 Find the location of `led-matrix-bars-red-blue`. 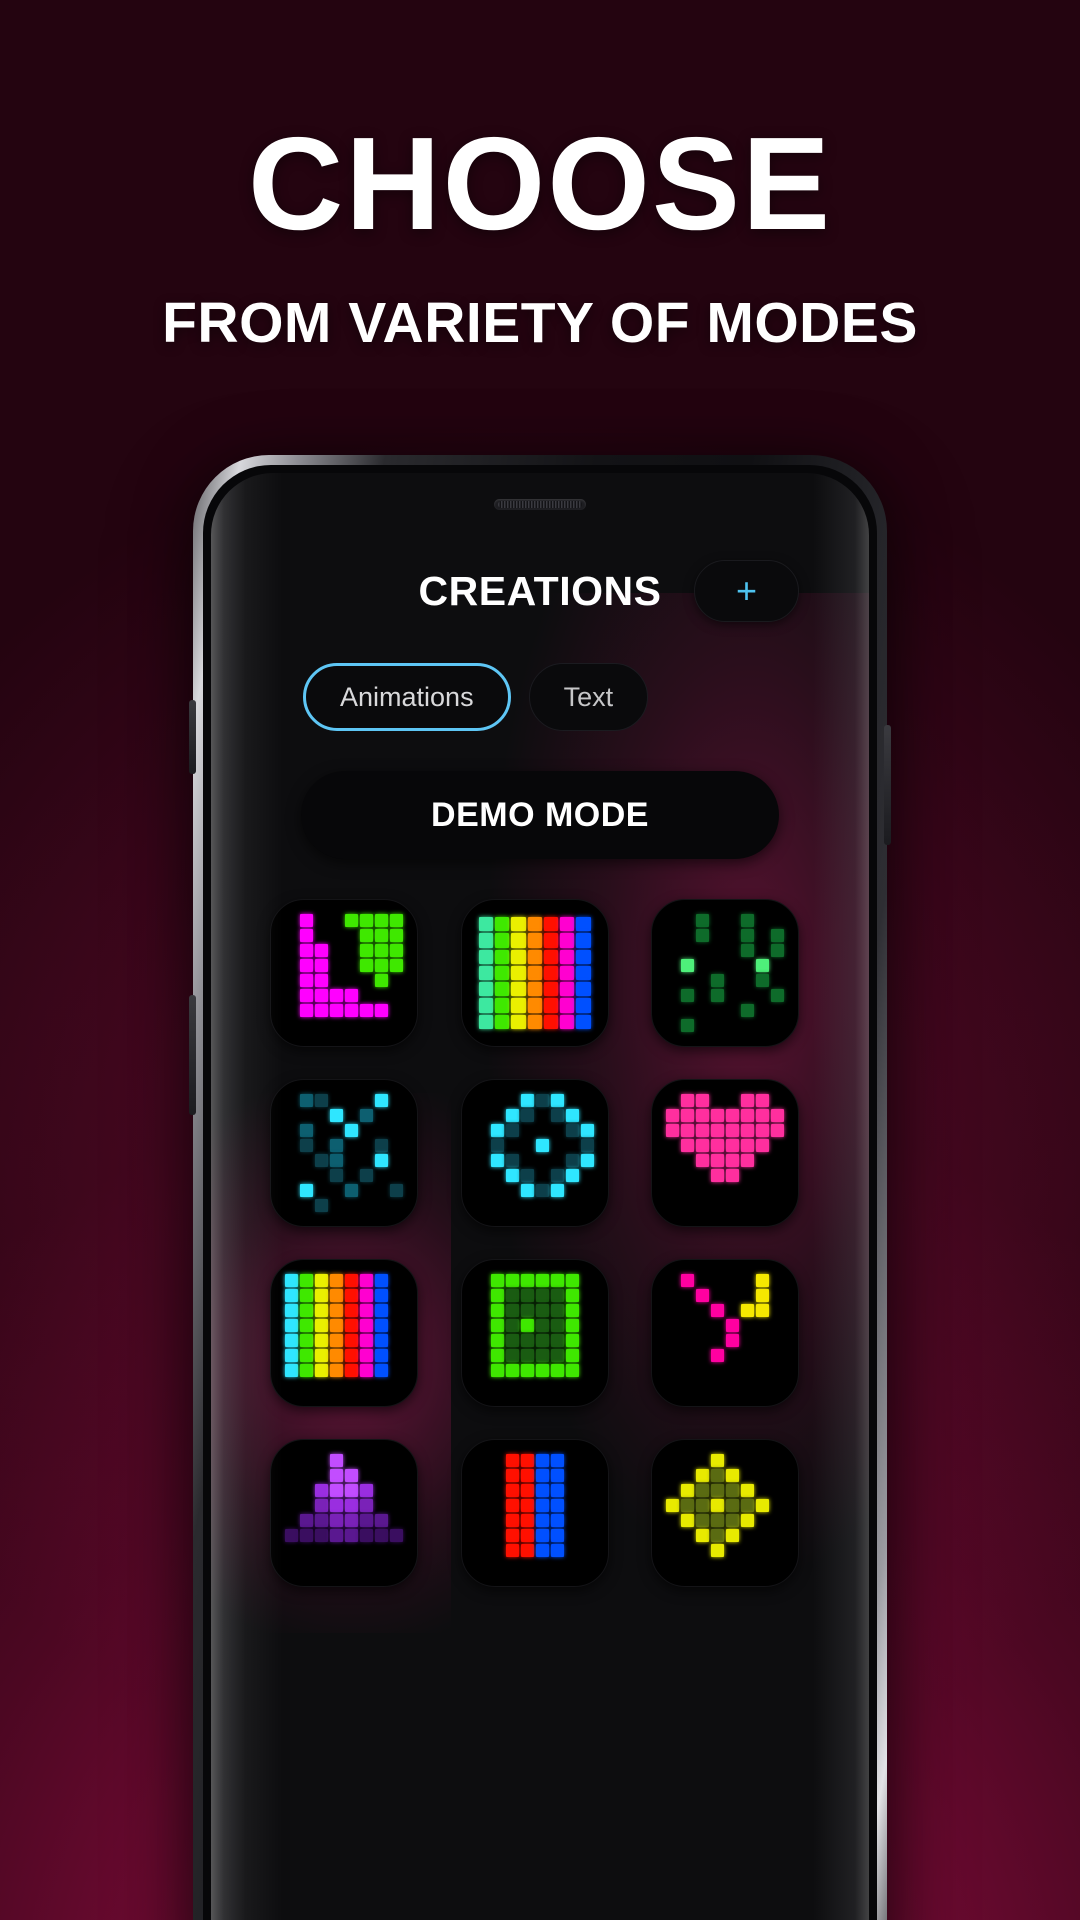

led-matrix-bars-red-blue is located at coordinates (535, 1513).